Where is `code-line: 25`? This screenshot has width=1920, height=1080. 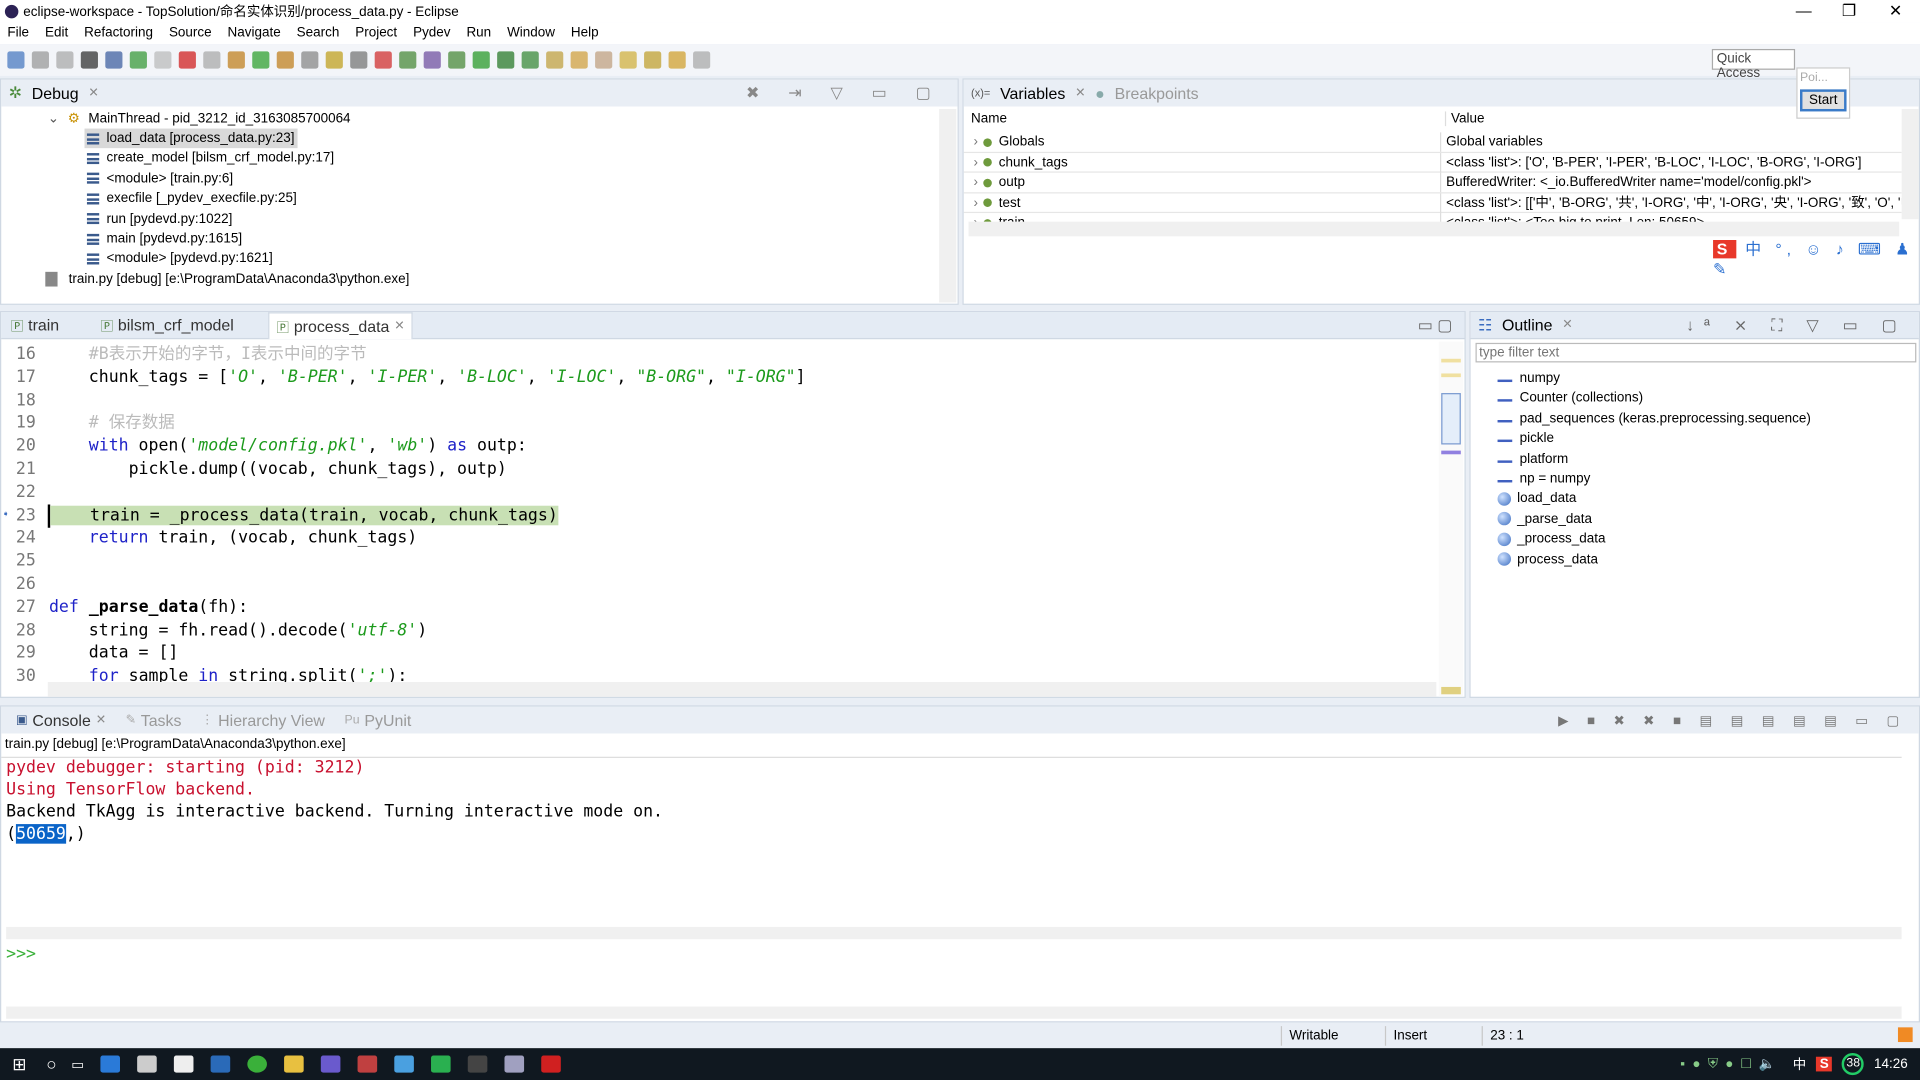
code-line: 25 is located at coordinates (717, 561).